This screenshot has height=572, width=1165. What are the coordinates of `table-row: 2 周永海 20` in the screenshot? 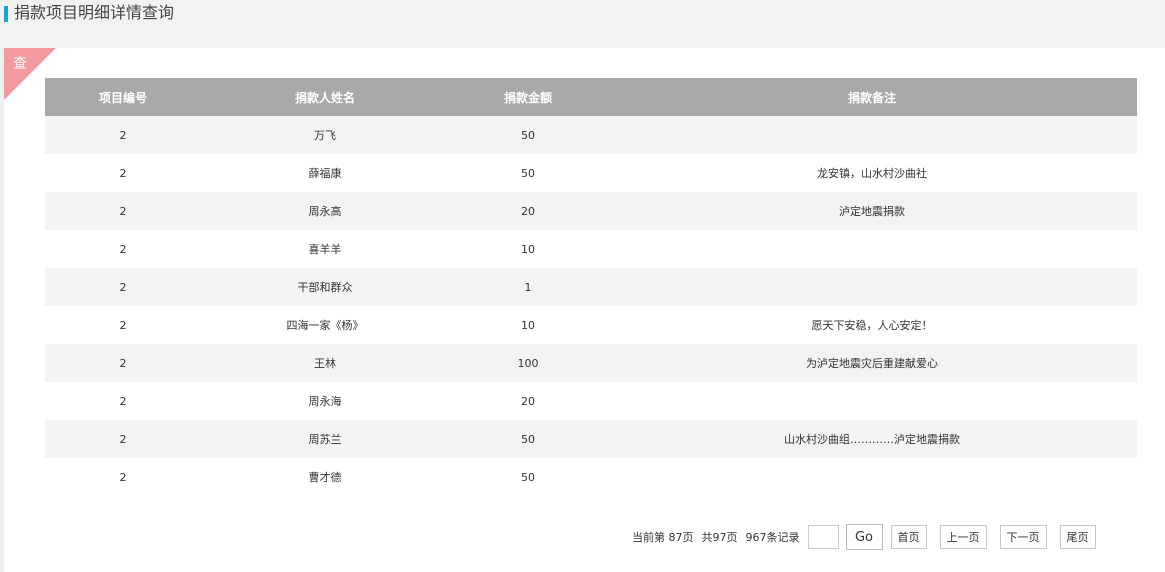 It's located at (591, 401).